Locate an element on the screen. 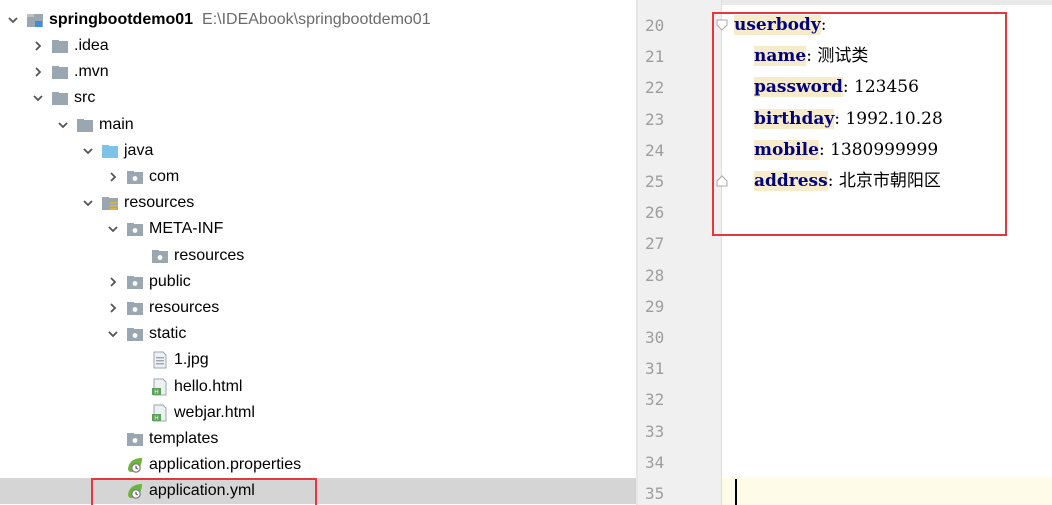  tree-item: META-INF is located at coordinates (318, 229).